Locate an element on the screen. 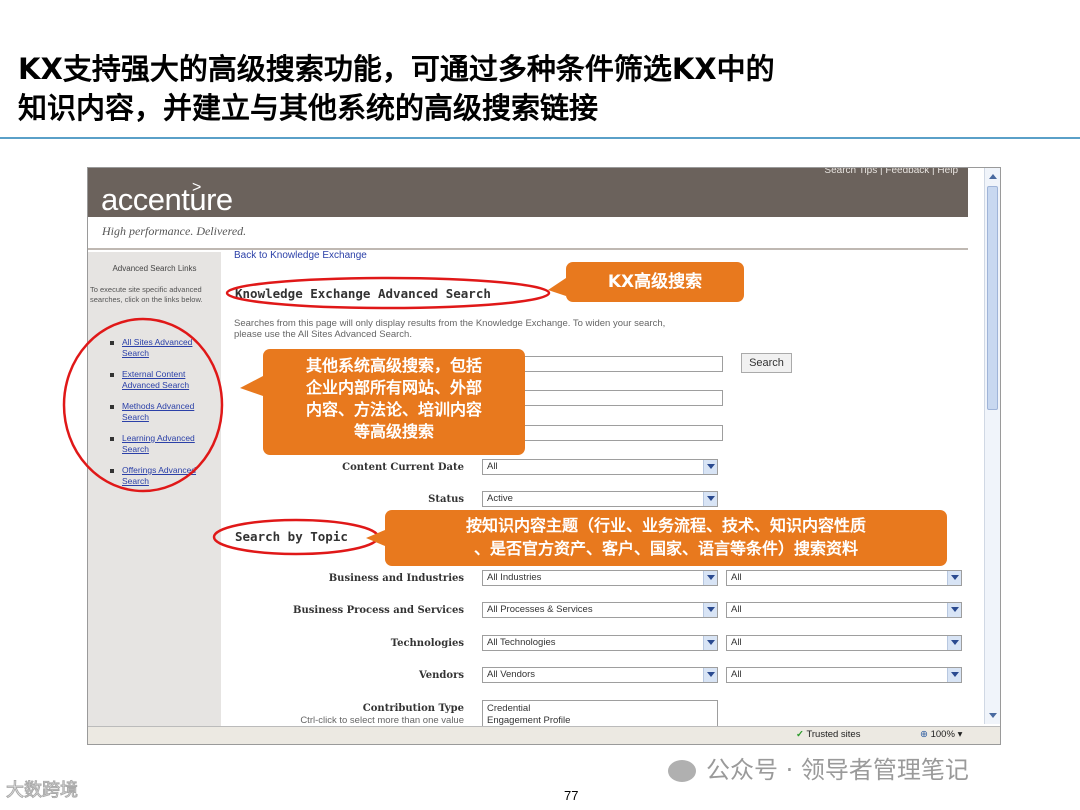 Image resolution: width=1080 pixels, height=810 pixels. topic-label-technologies: Technologies is located at coordinates (427, 643).